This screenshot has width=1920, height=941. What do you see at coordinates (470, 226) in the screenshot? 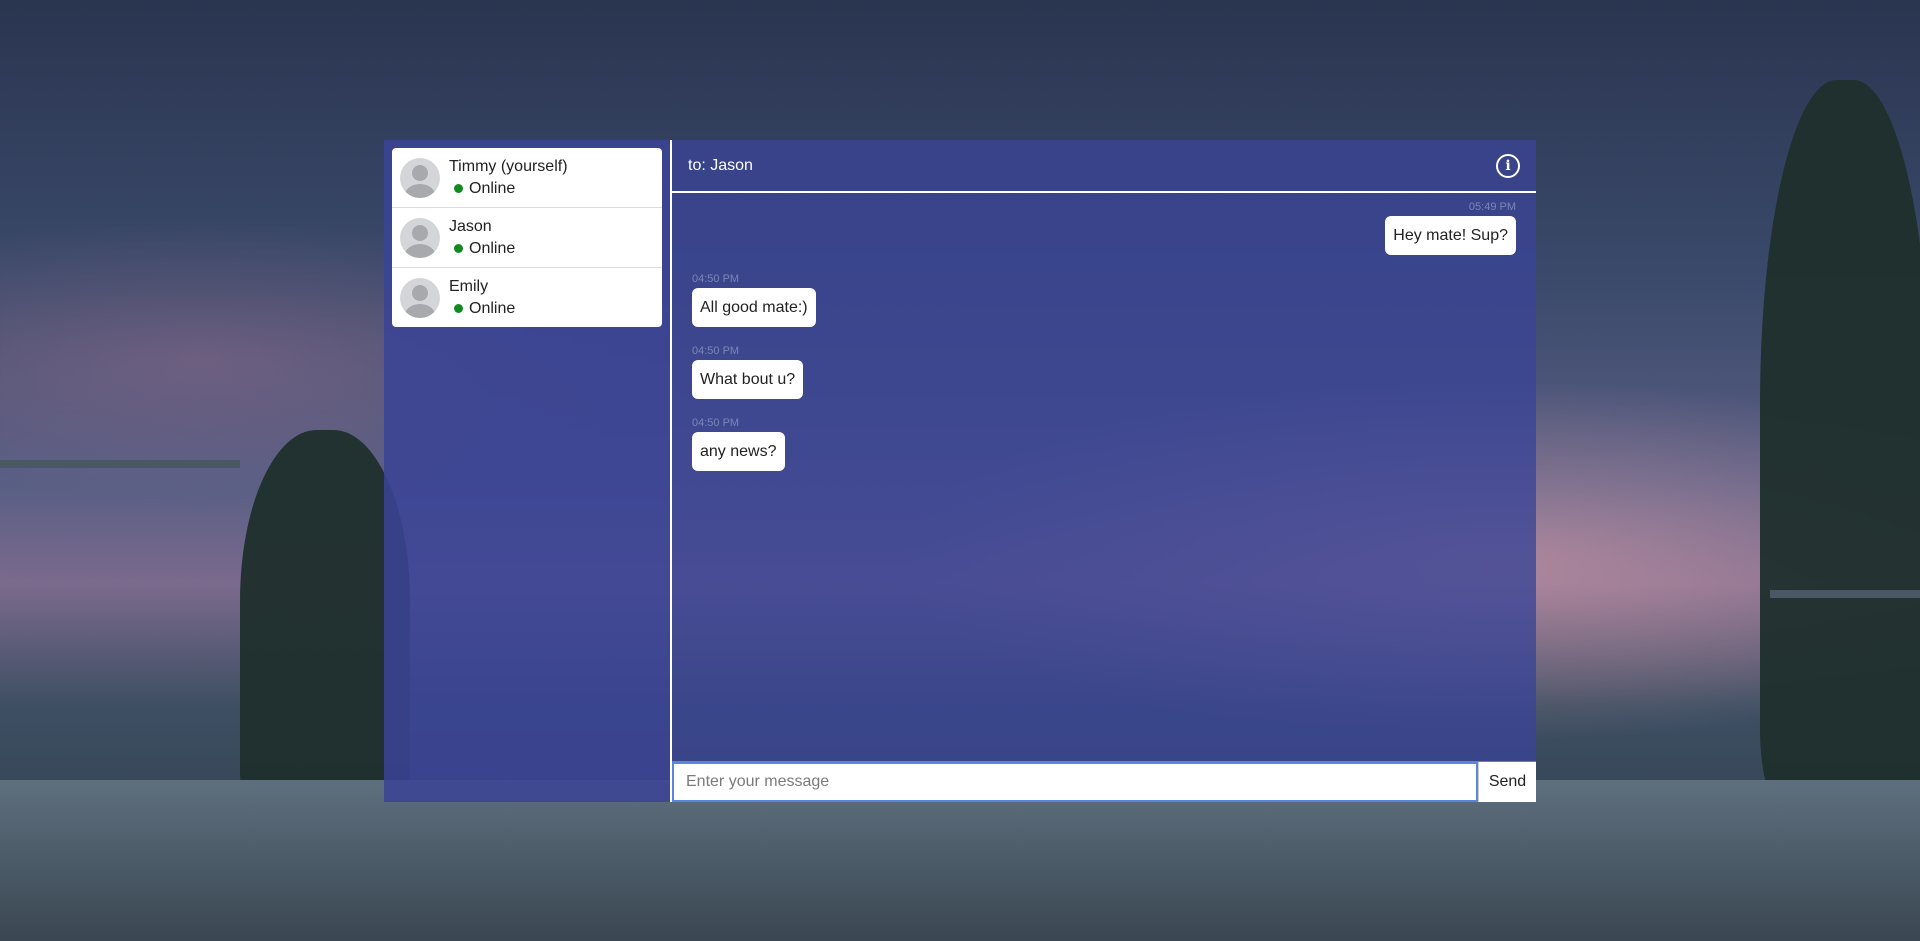
I see `contact-name: Jason` at bounding box center [470, 226].